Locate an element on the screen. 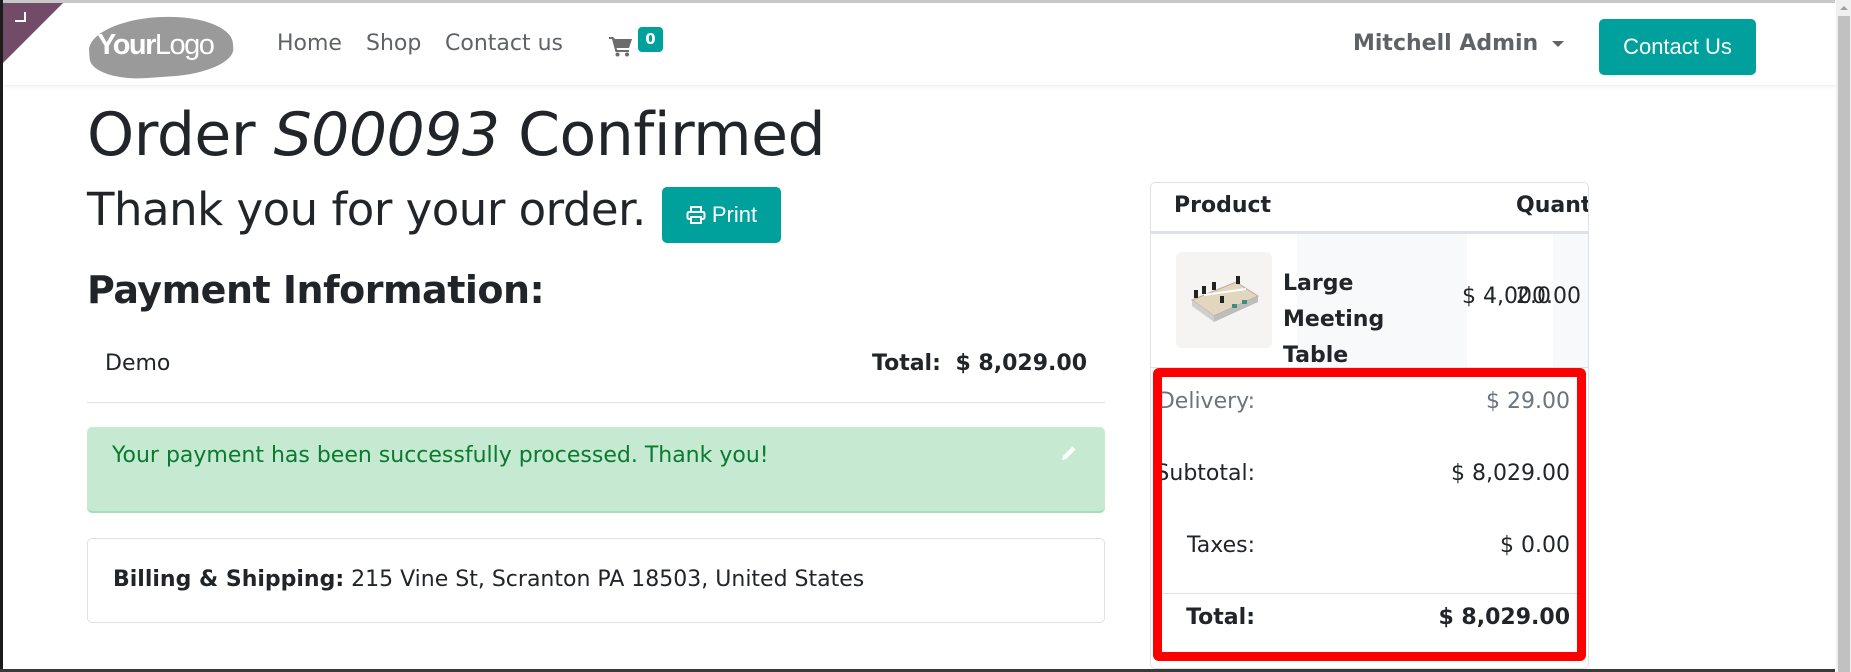 This screenshot has width=1851, height=672. scroll-up-arrow-icon is located at coordinates (1844, 8).